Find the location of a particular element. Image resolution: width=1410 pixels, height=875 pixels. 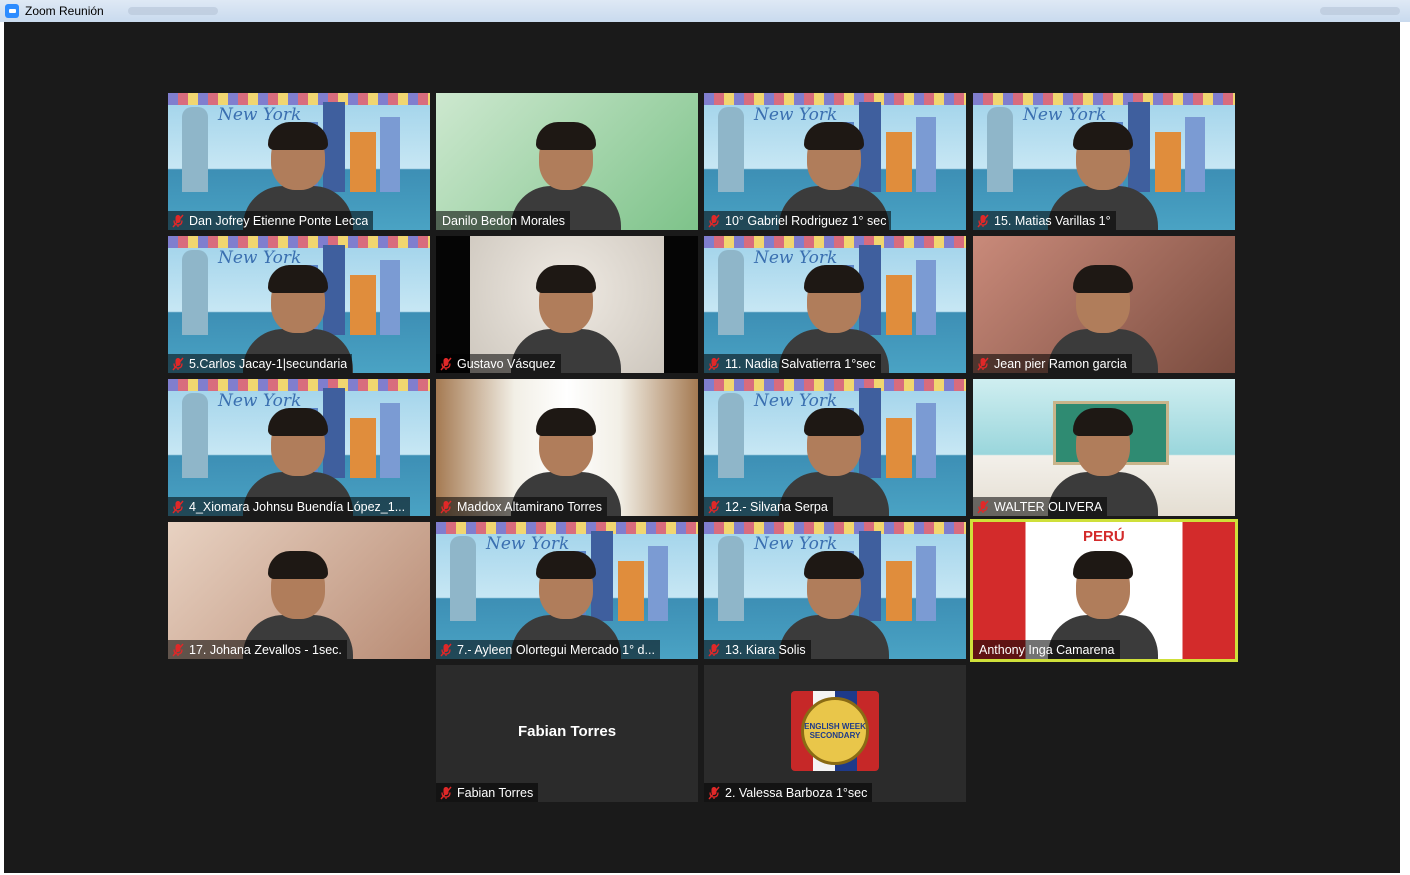

window-controls-blurred is located at coordinates (1360, 11).